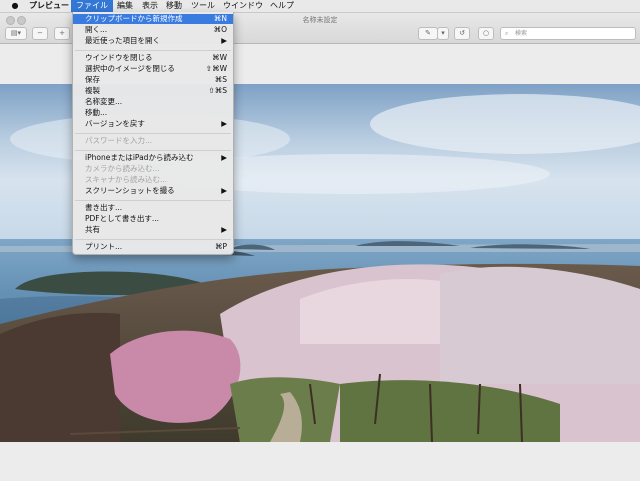 The image size is (640, 481). I want to click on canvas-background-bottom, so click(320, 461).